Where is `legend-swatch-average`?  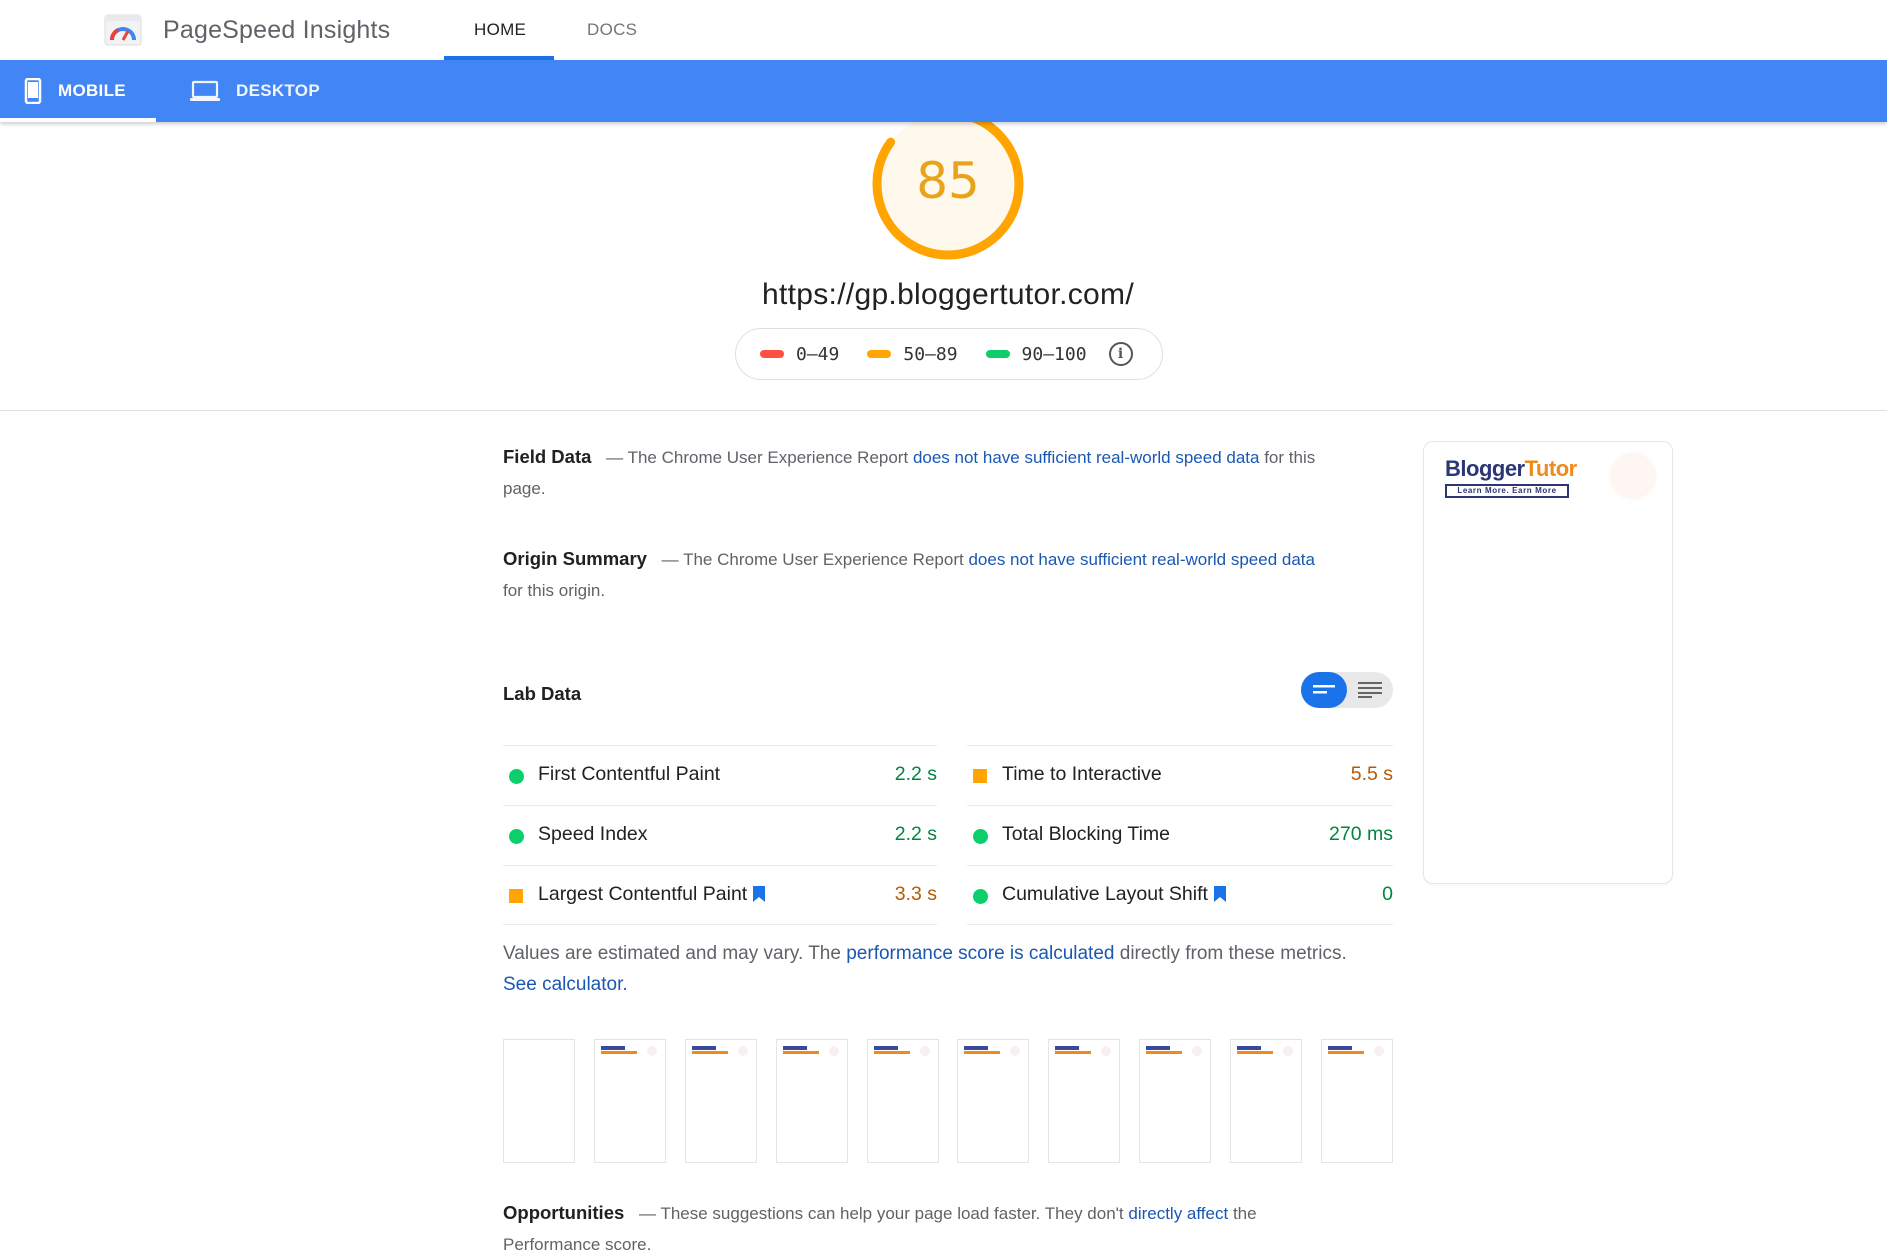
legend-swatch-average is located at coordinates (879, 354).